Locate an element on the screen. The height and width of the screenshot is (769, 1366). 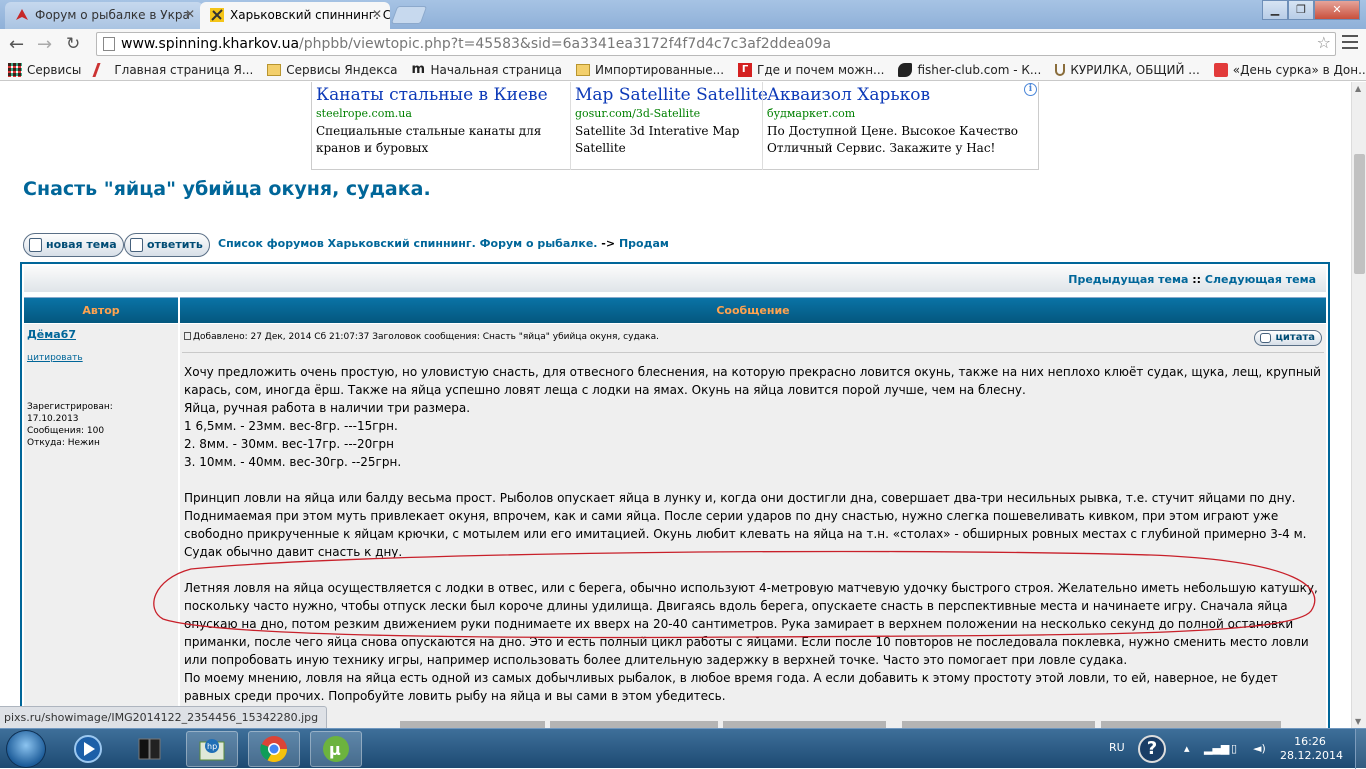
language-indicator: RU is located at coordinates (1117, 747).